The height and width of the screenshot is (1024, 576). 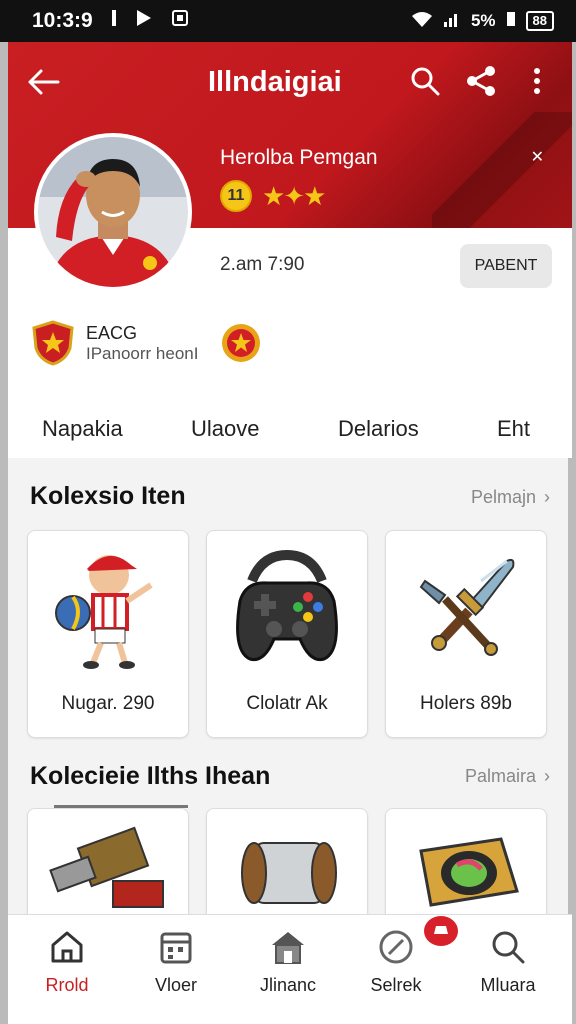 What do you see at coordinates (82, 429) in the screenshot?
I see `tab-napakia: Napakia` at bounding box center [82, 429].